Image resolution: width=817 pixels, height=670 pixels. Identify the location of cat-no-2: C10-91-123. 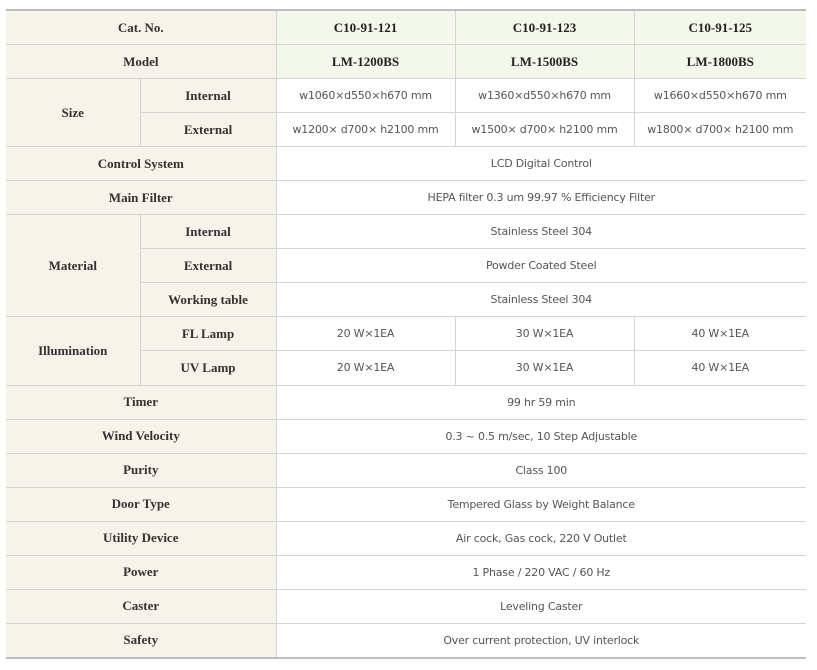
(544, 28).